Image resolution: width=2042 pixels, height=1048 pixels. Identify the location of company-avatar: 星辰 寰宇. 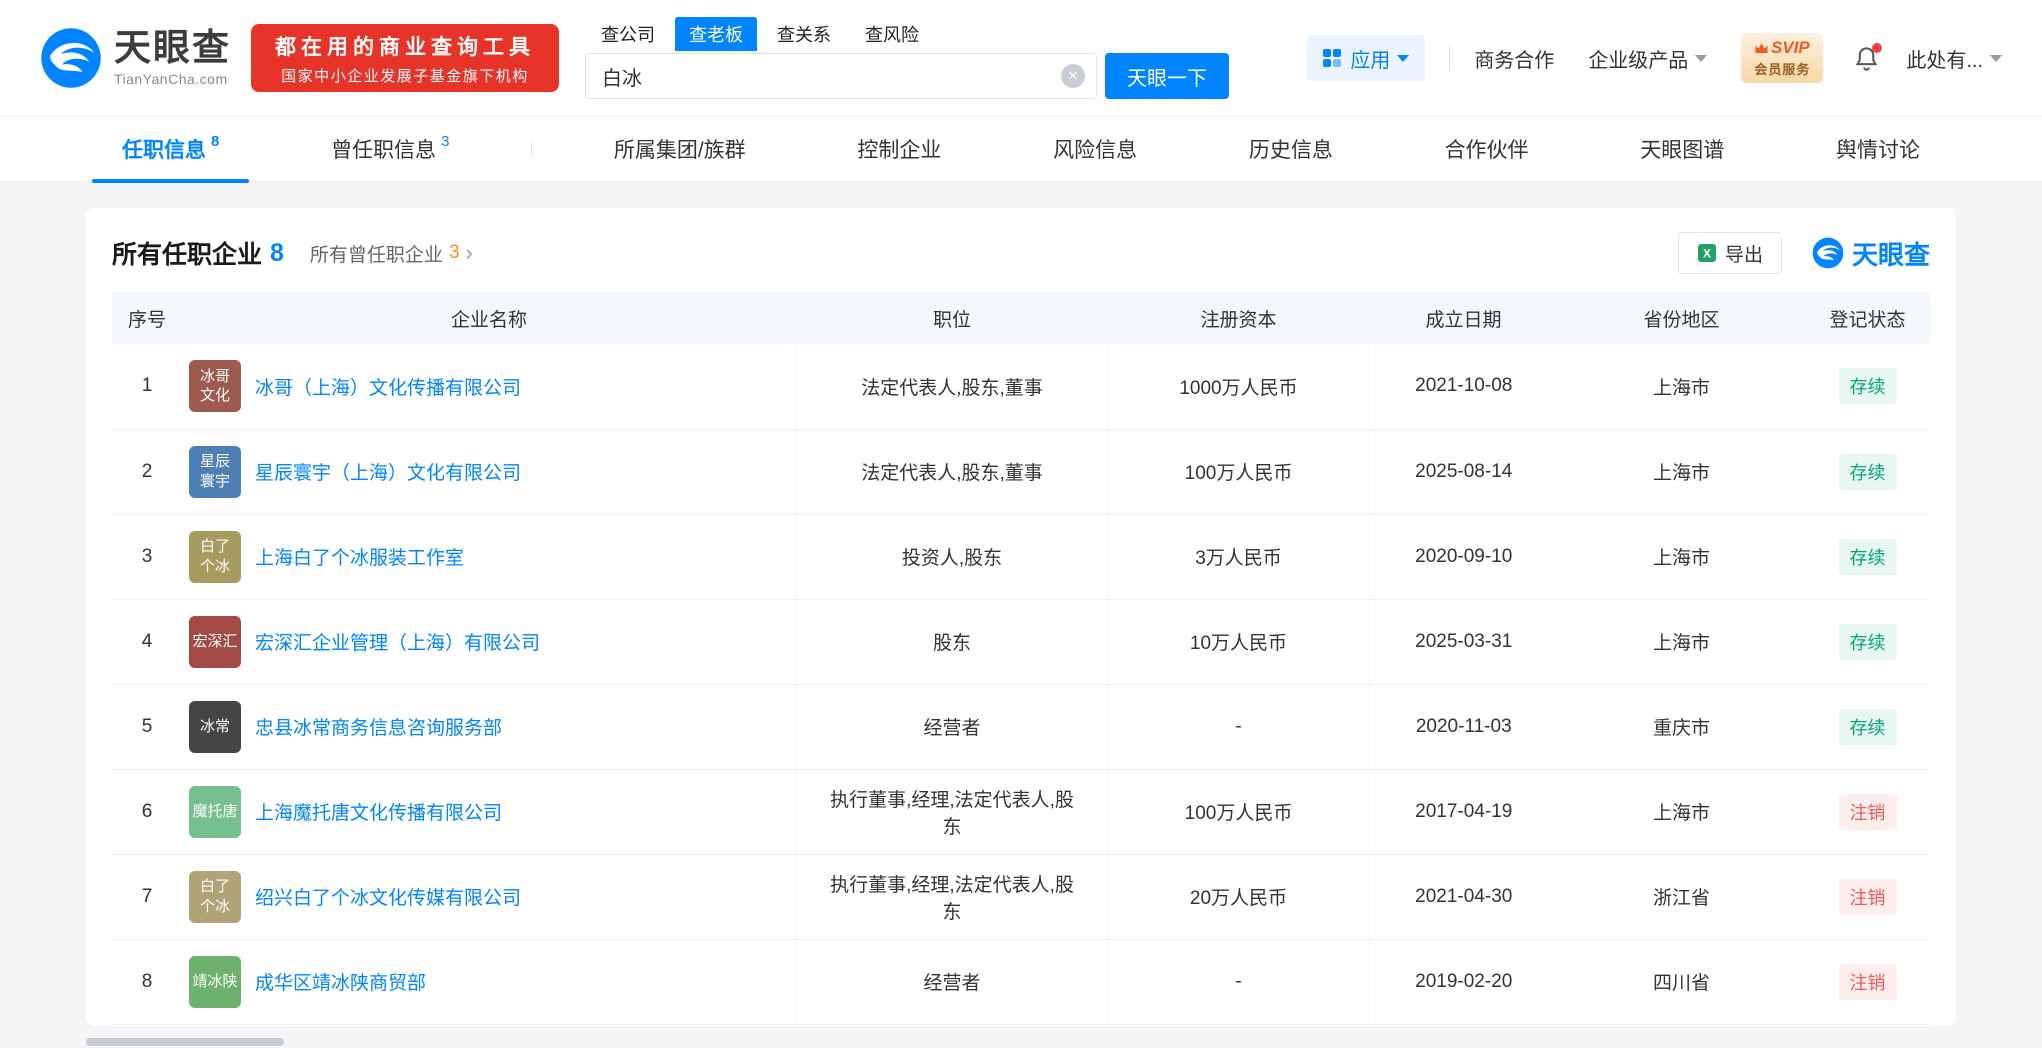
(215, 471).